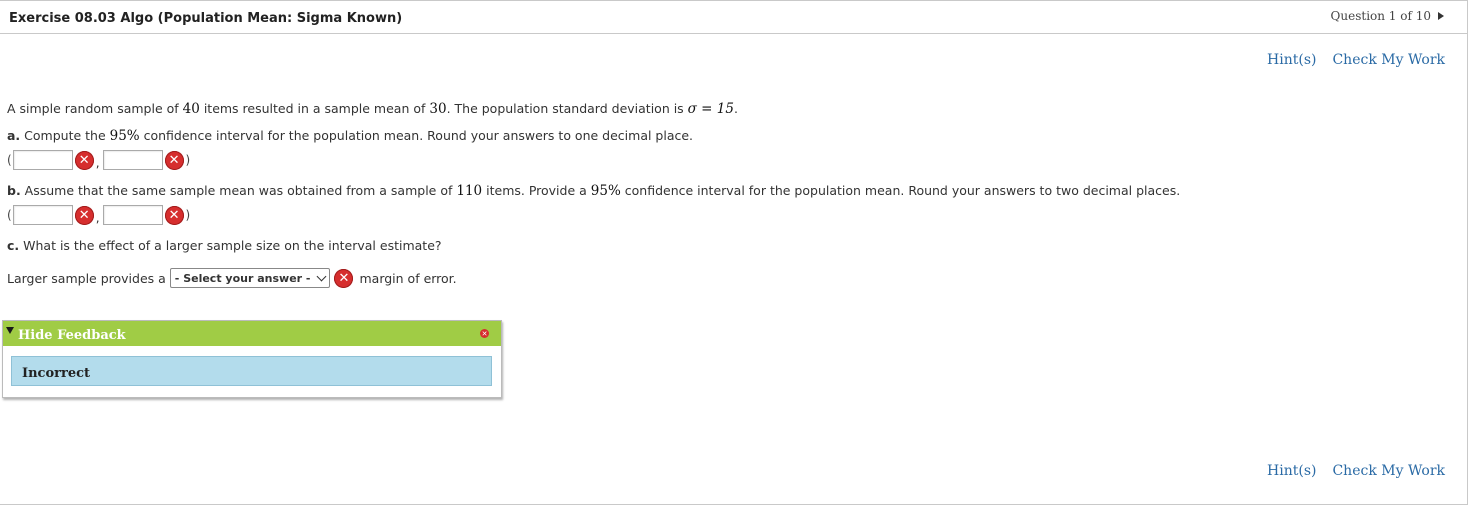 The width and height of the screenshot is (1469, 505). What do you see at coordinates (536, 190) in the screenshot?
I see `part-b-text: items. Provide a` at bounding box center [536, 190].